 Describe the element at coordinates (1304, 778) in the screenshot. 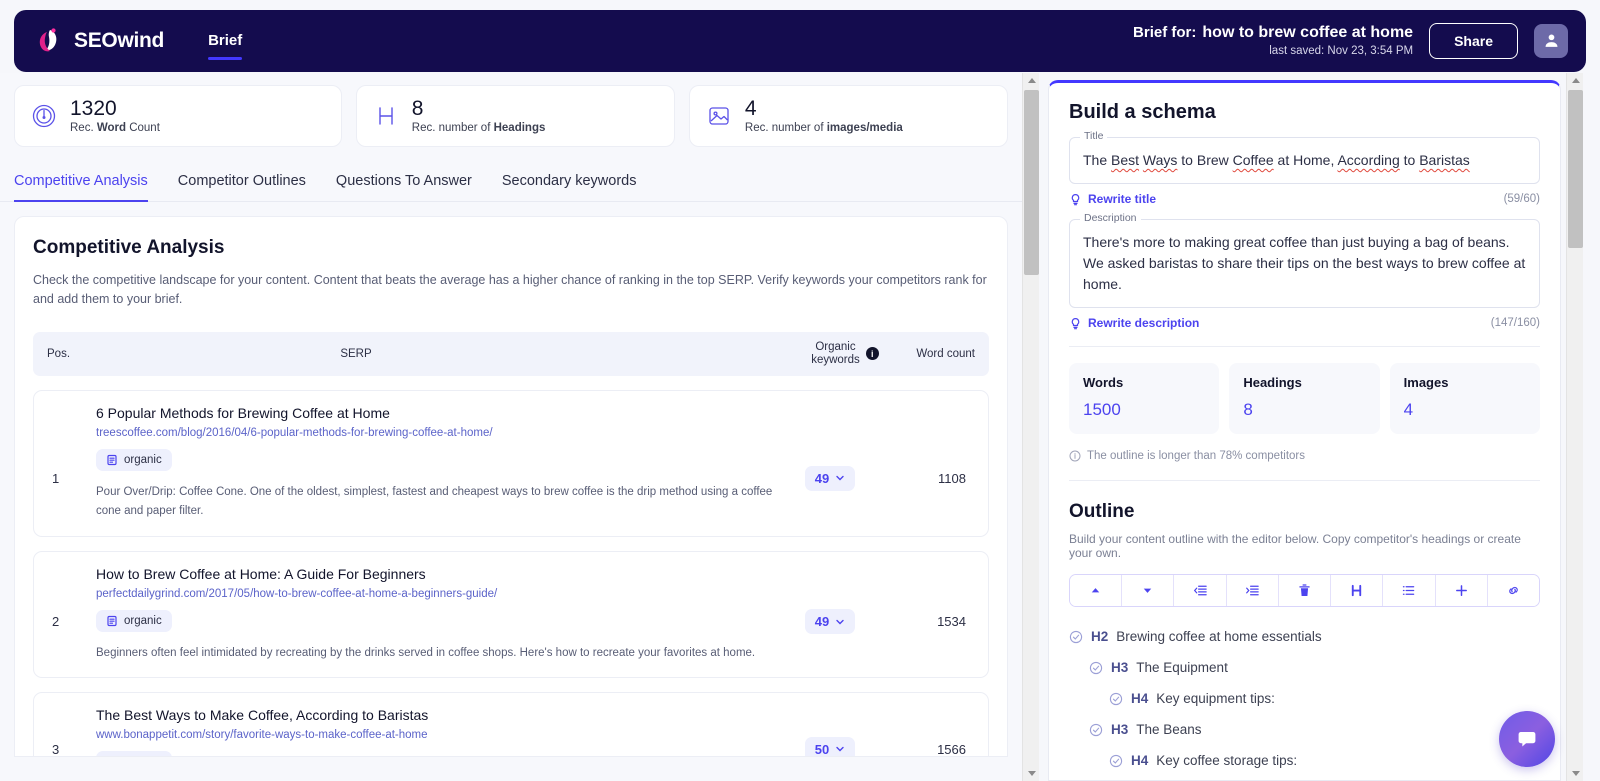

I see `outline-item: H3 The Grind` at that location.